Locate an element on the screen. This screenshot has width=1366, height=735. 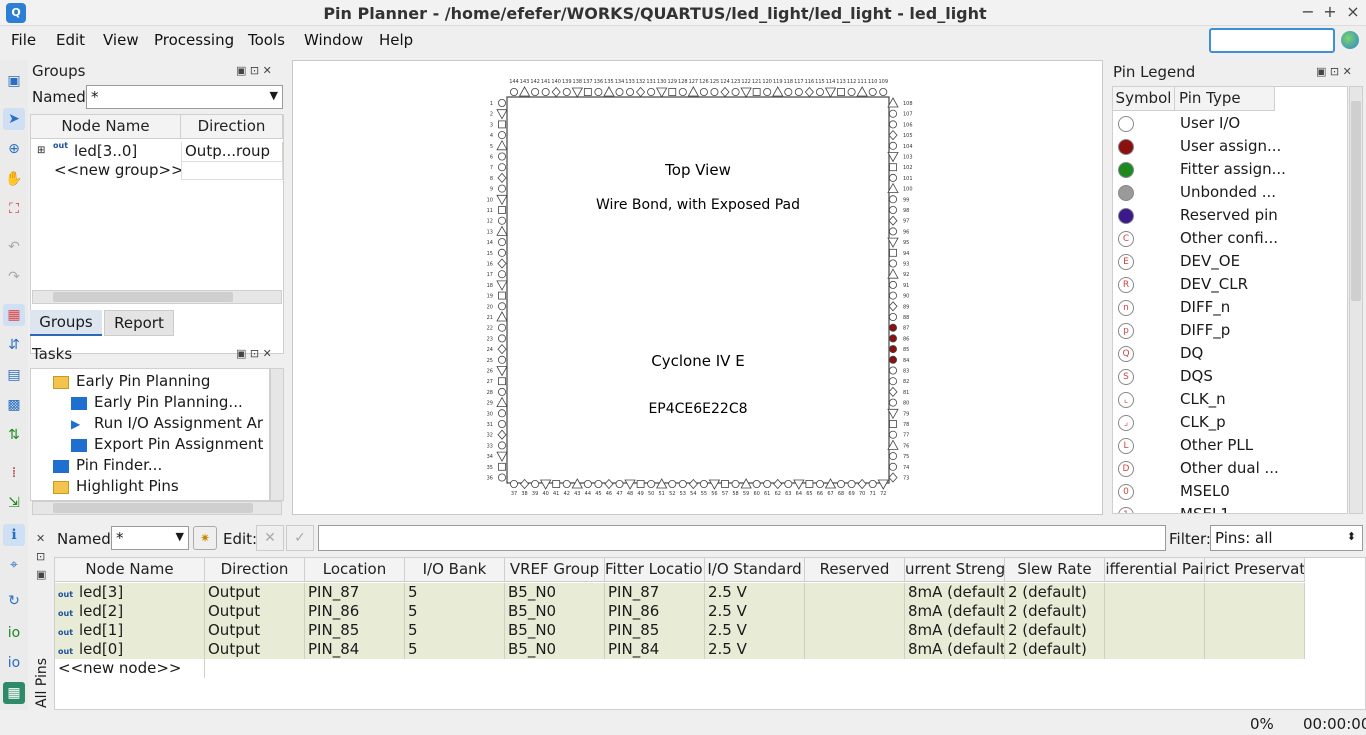
location-cell: PIN_85 is located at coordinates (355, 630).